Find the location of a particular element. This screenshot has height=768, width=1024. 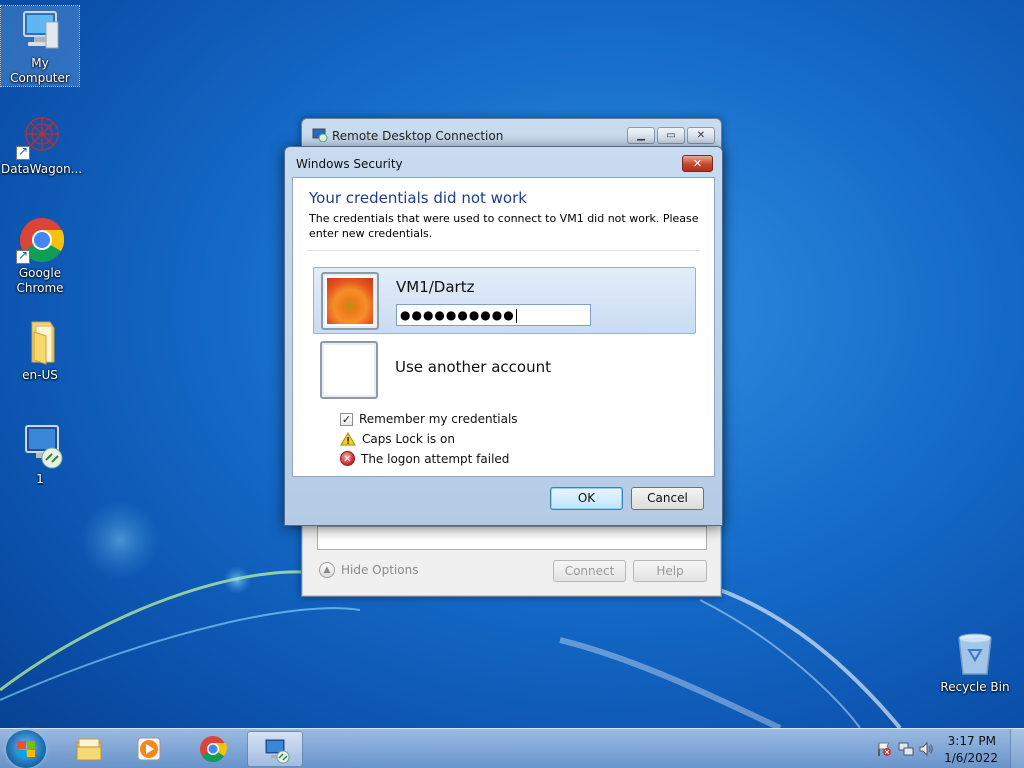

dialog-title: Windows Security is located at coordinates (349, 164).